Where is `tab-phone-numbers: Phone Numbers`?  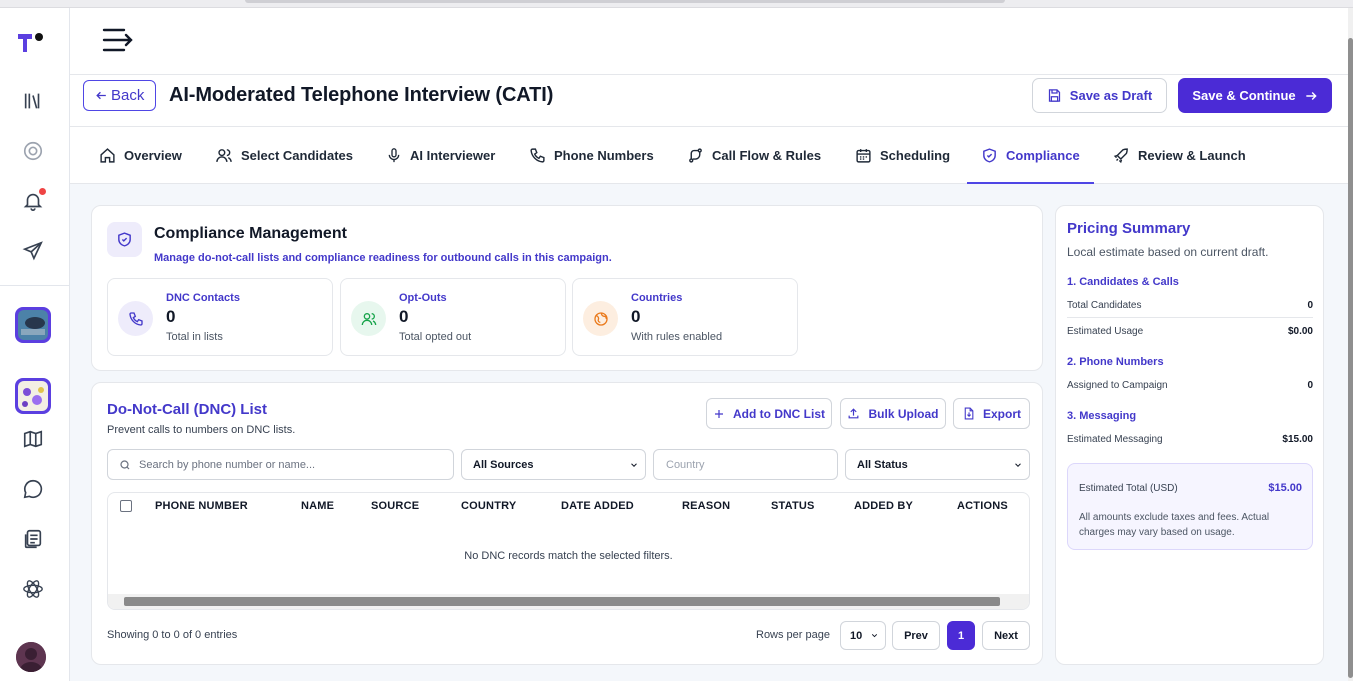 tab-phone-numbers: Phone Numbers is located at coordinates (591, 155).